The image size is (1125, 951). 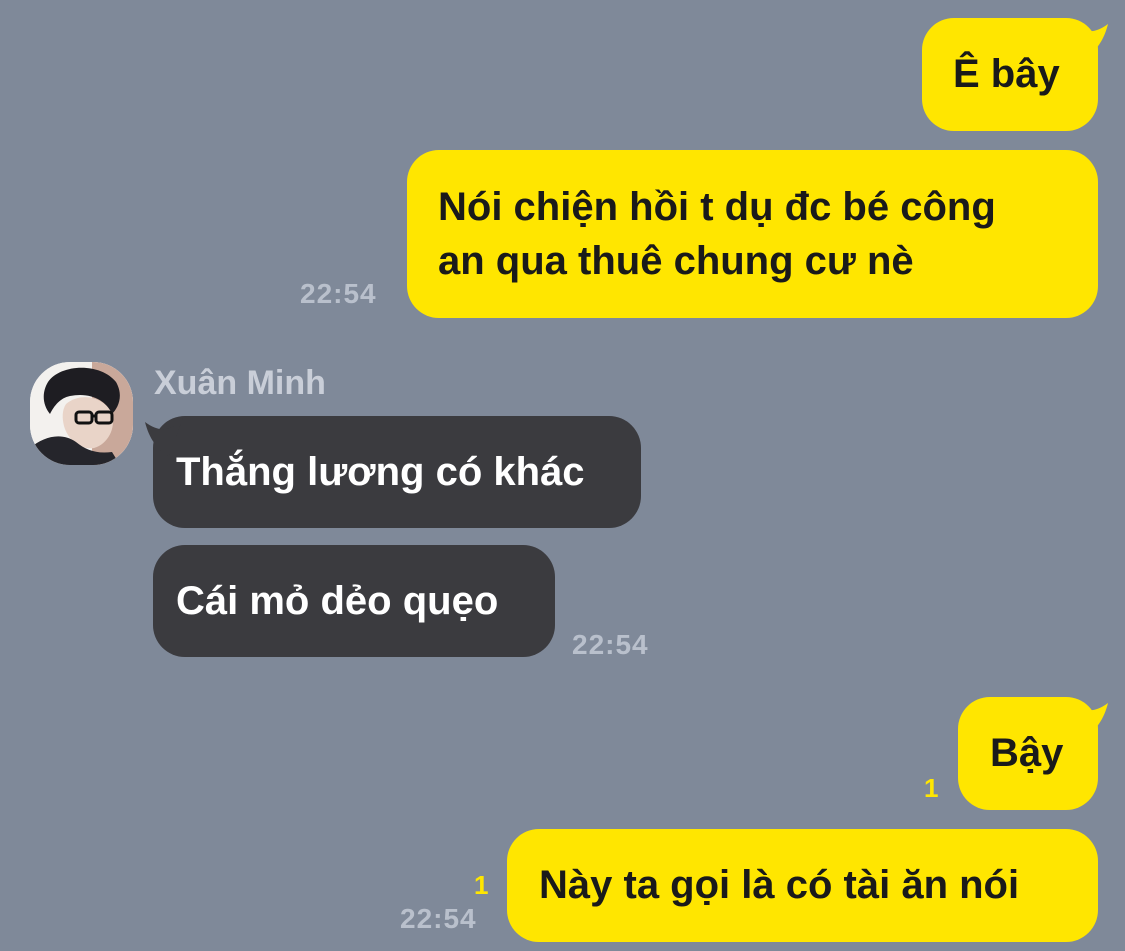 What do you see at coordinates (240, 383) in the screenshot?
I see `sender-name: Xuân Minh` at bounding box center [240, 383].